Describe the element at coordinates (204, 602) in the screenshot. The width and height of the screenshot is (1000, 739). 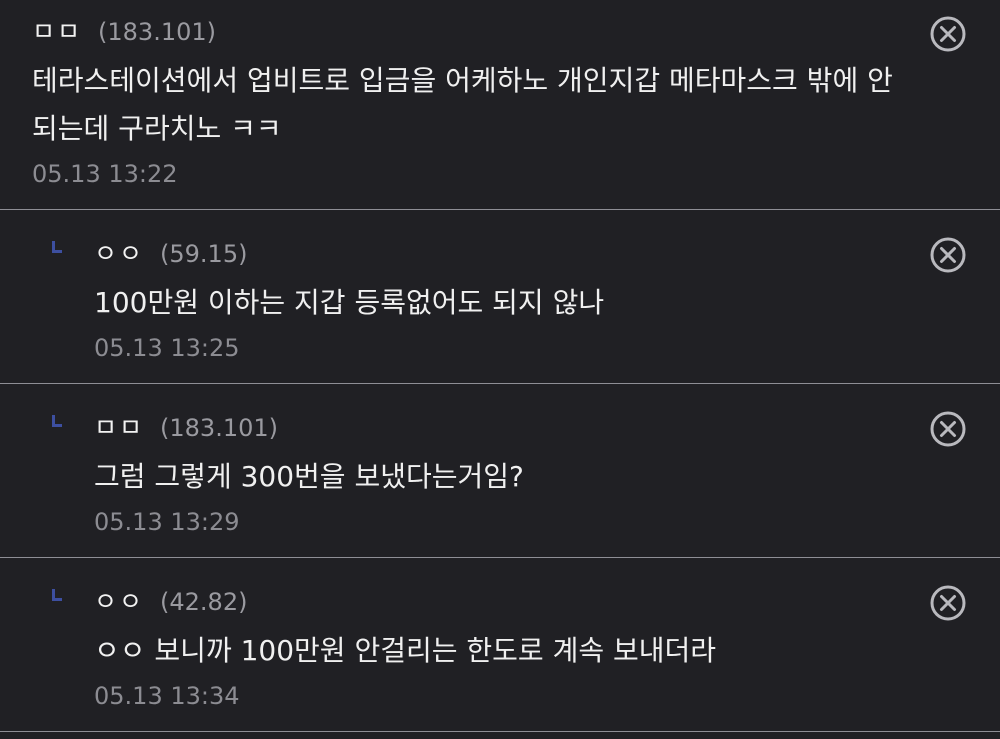
I see `comment-ip: (42.82)` at that location.